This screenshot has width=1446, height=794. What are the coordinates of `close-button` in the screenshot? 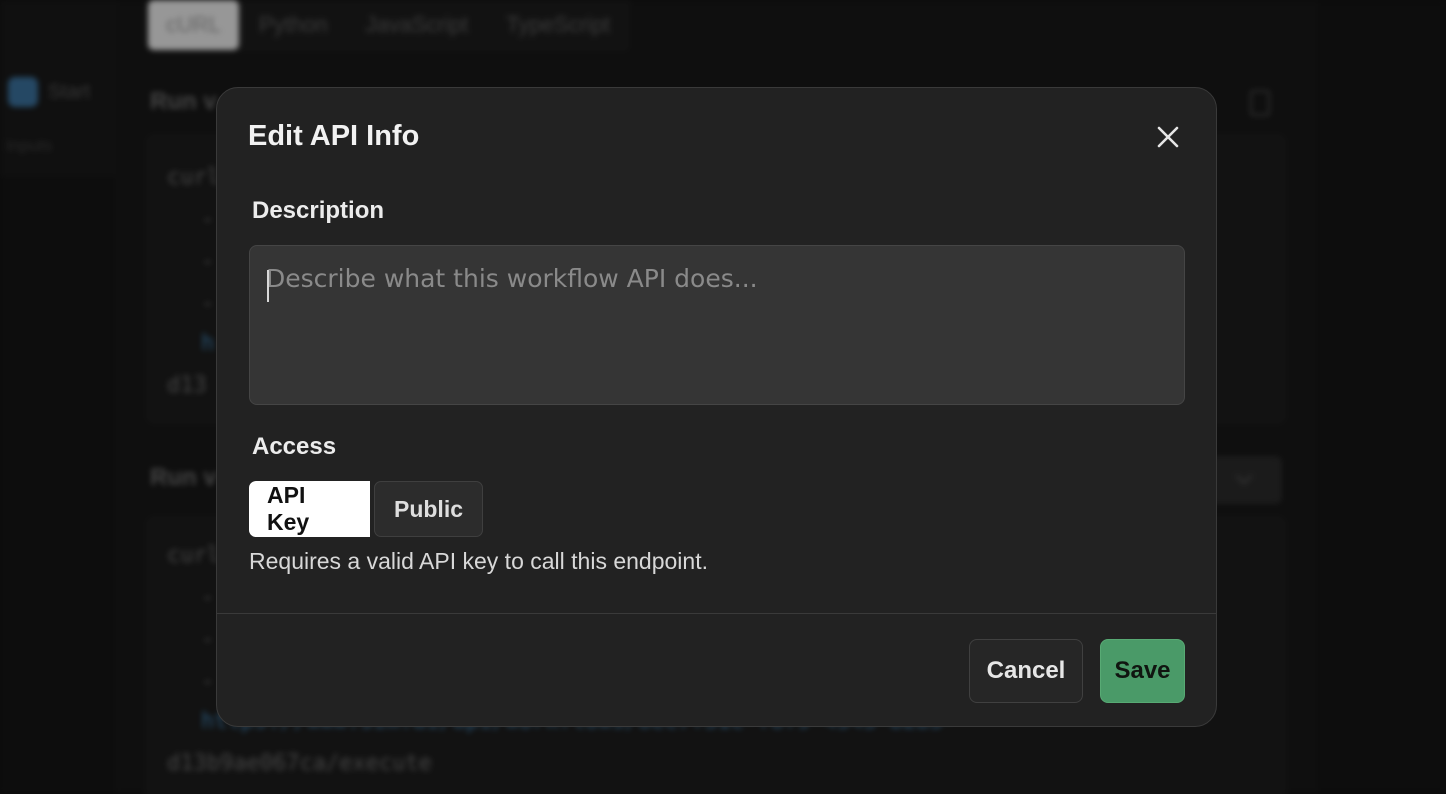 It's located at (1168, 137).